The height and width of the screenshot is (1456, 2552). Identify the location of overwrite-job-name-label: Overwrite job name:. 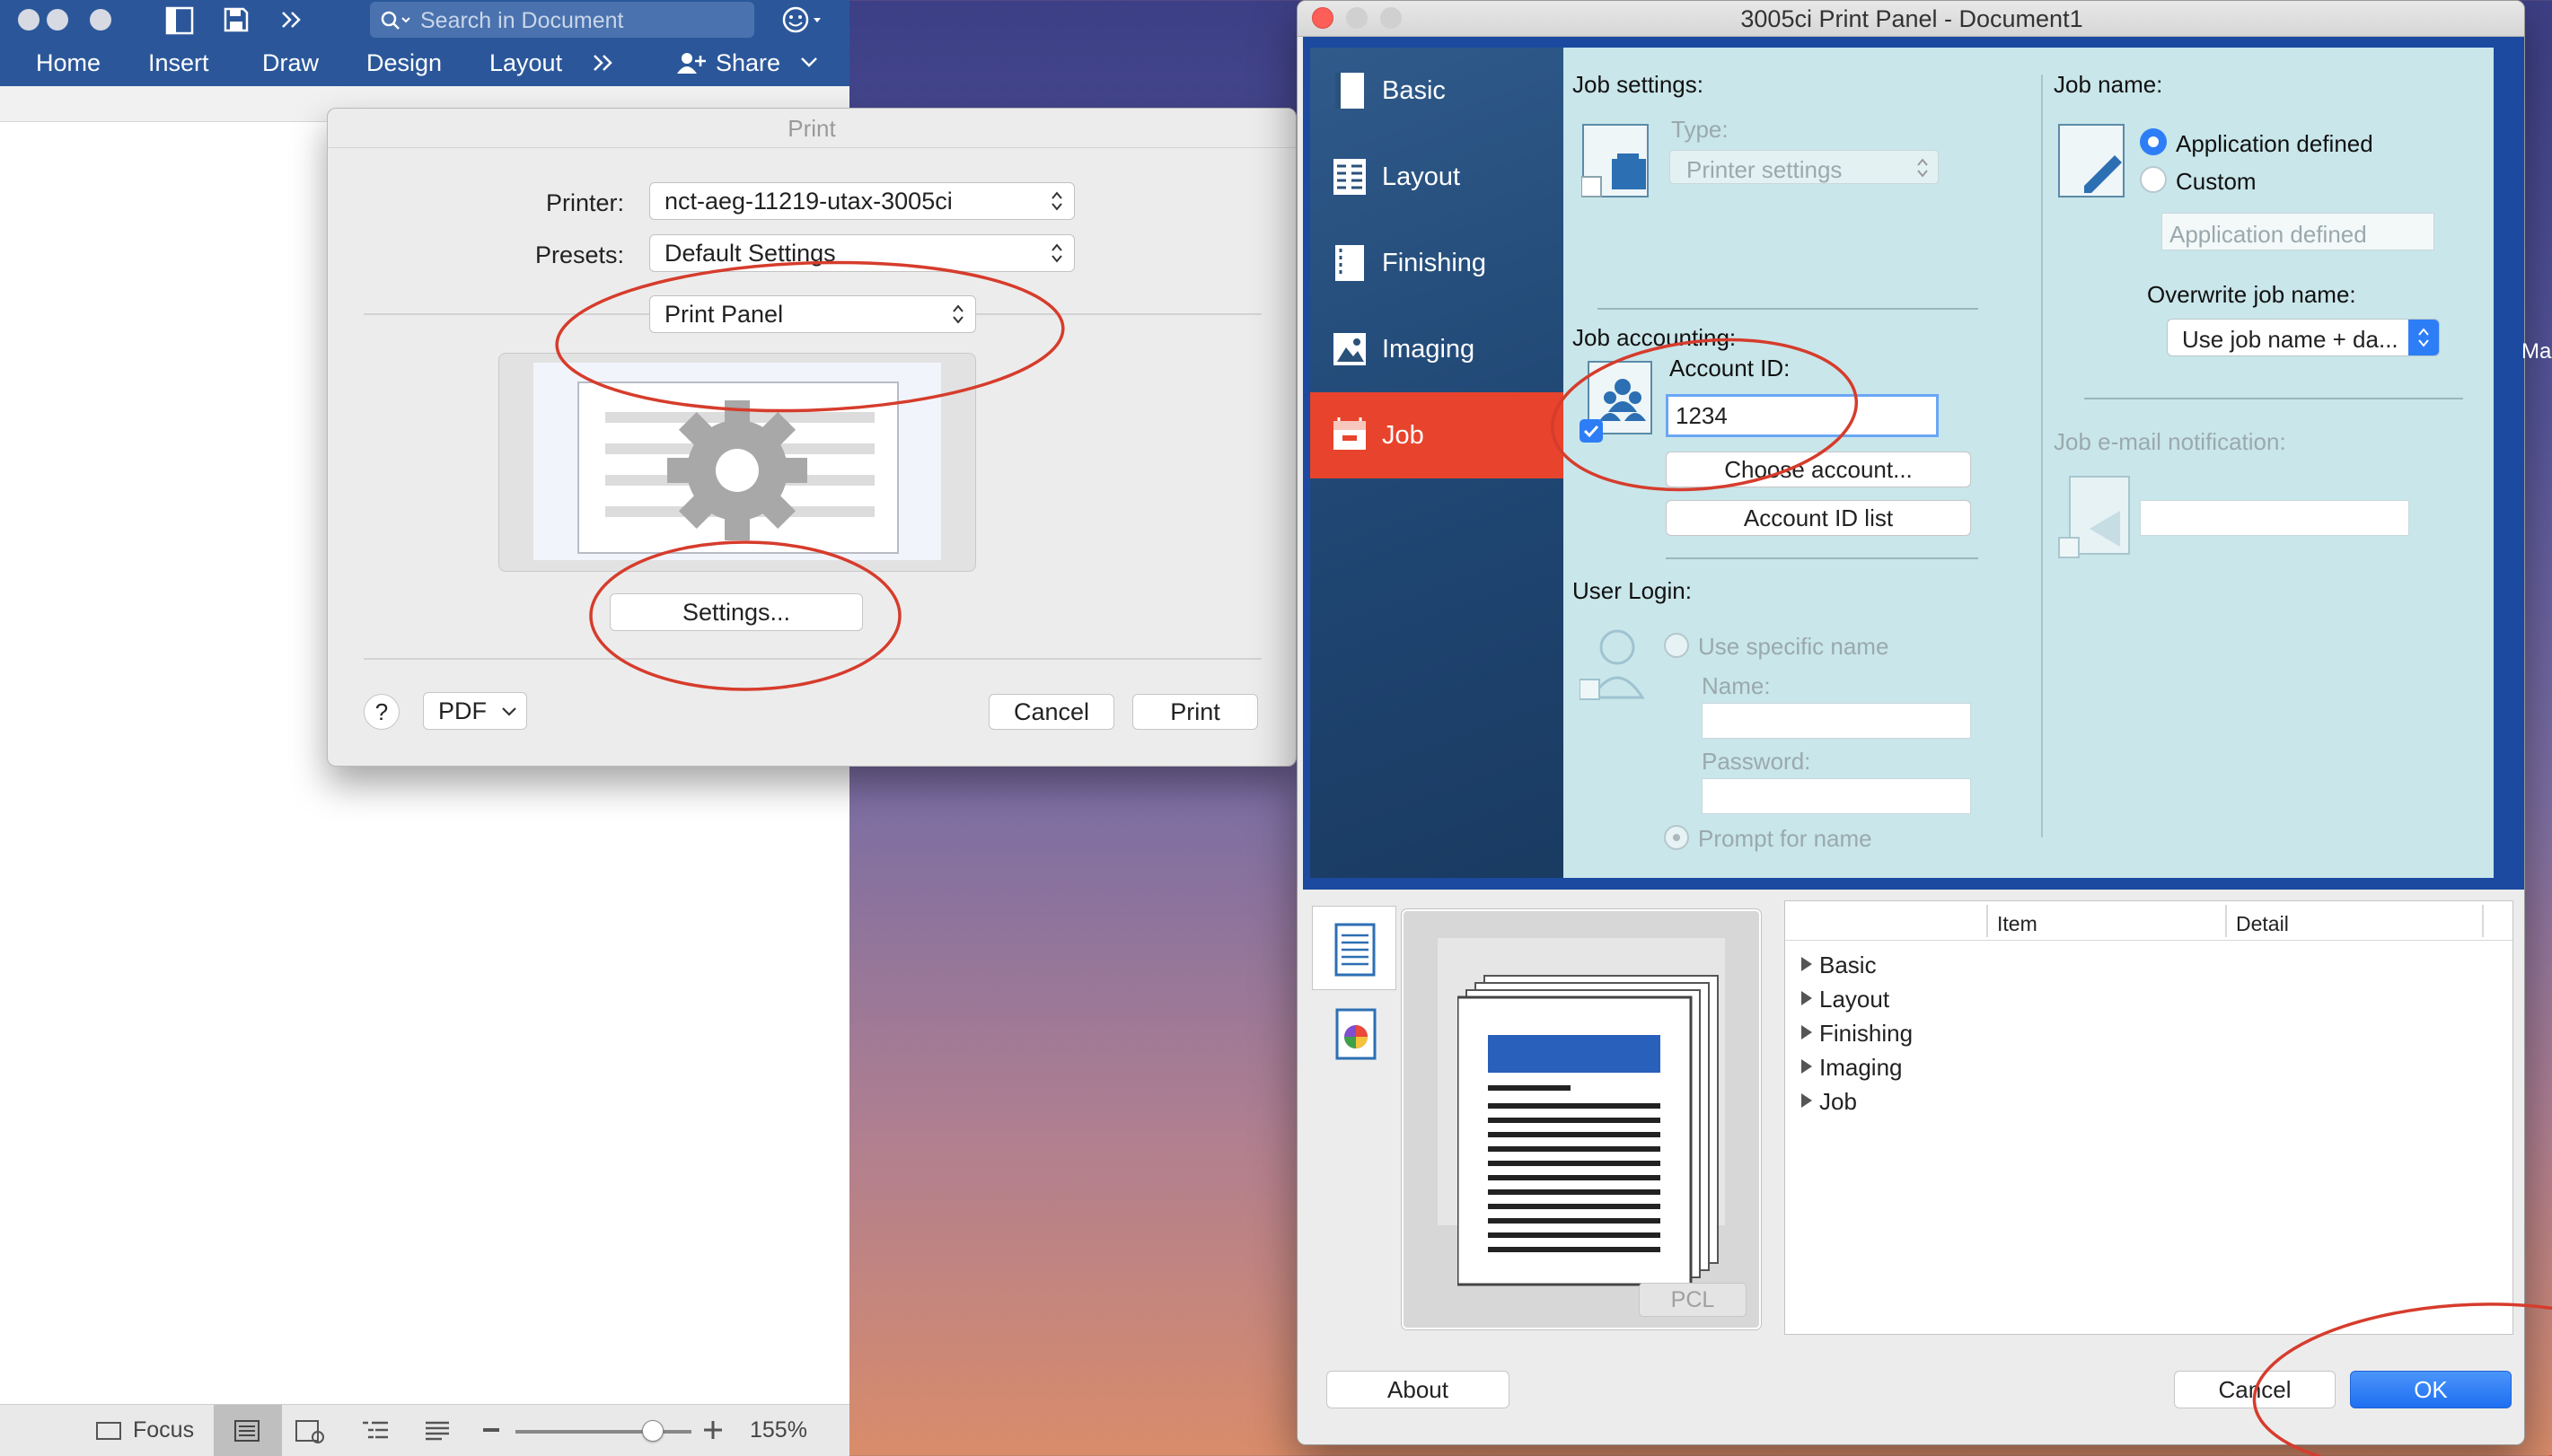
(2251, 295).